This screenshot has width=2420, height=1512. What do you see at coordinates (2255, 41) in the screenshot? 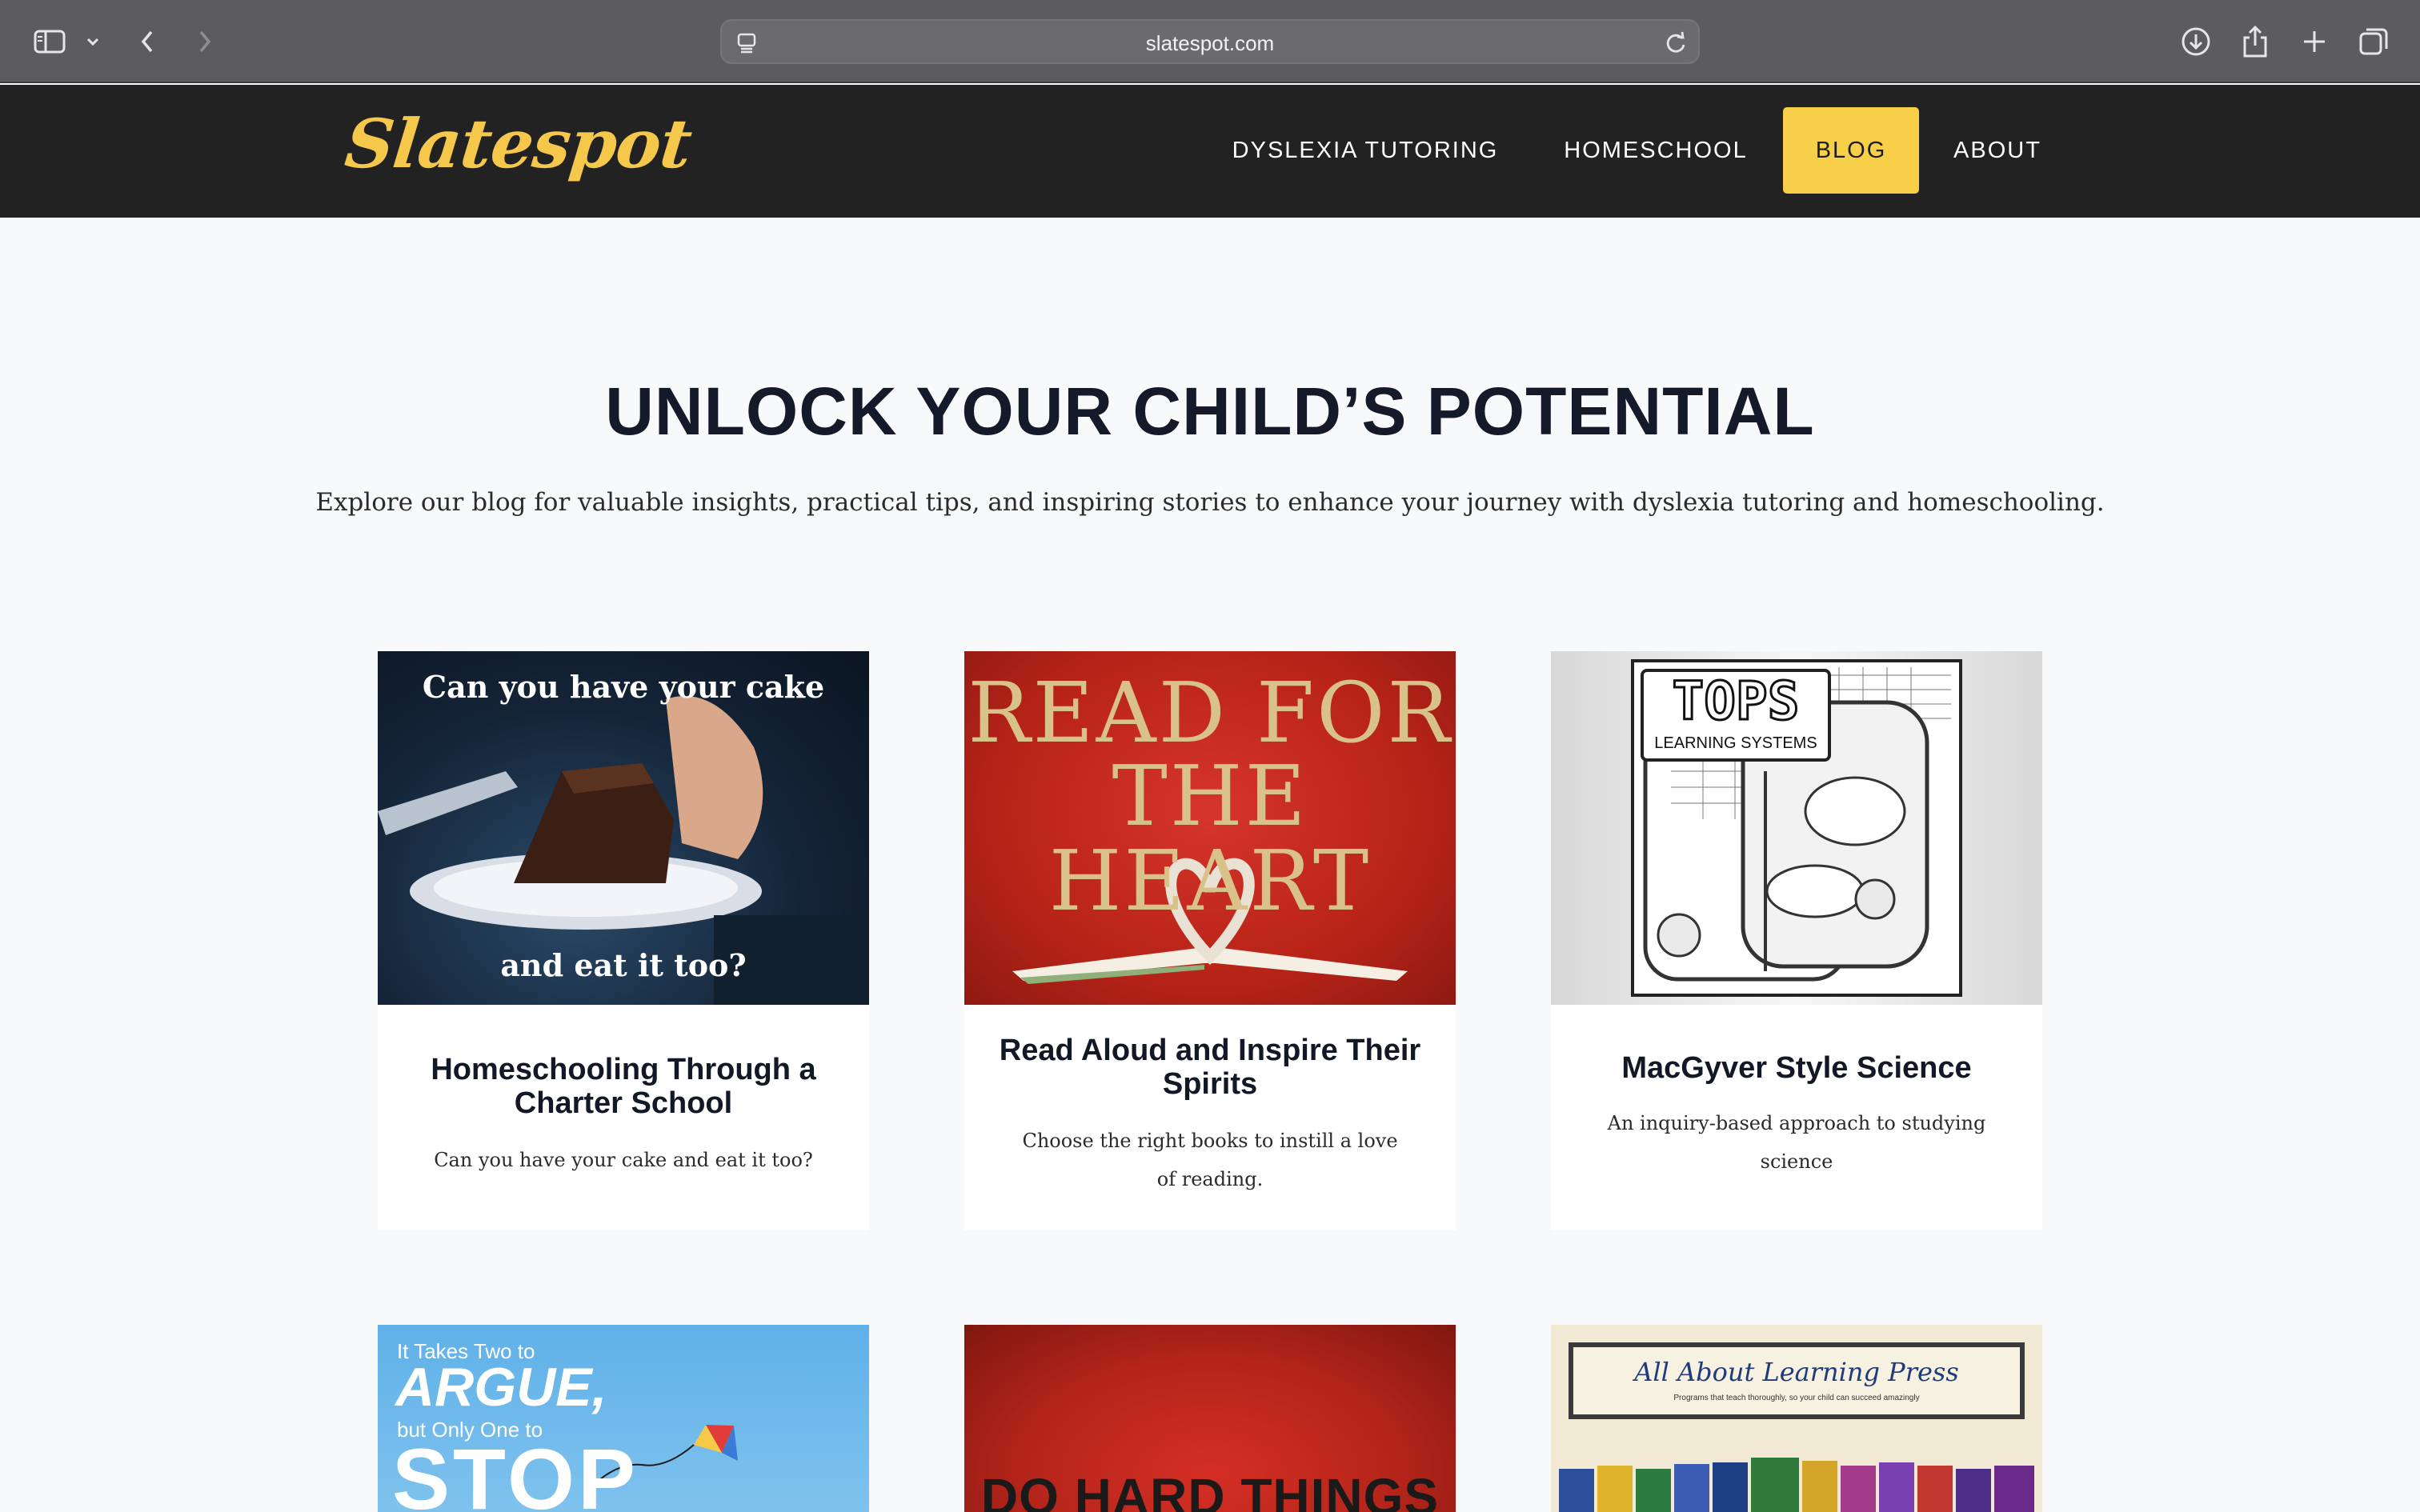
I see `share-icon` at bounding box center [2255, 41].